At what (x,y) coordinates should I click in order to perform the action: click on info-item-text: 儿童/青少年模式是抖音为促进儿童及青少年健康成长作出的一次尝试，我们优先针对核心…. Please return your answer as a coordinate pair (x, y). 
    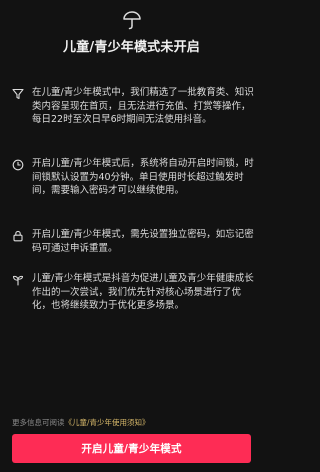
    Looking at the image, I should click on (143, 292).